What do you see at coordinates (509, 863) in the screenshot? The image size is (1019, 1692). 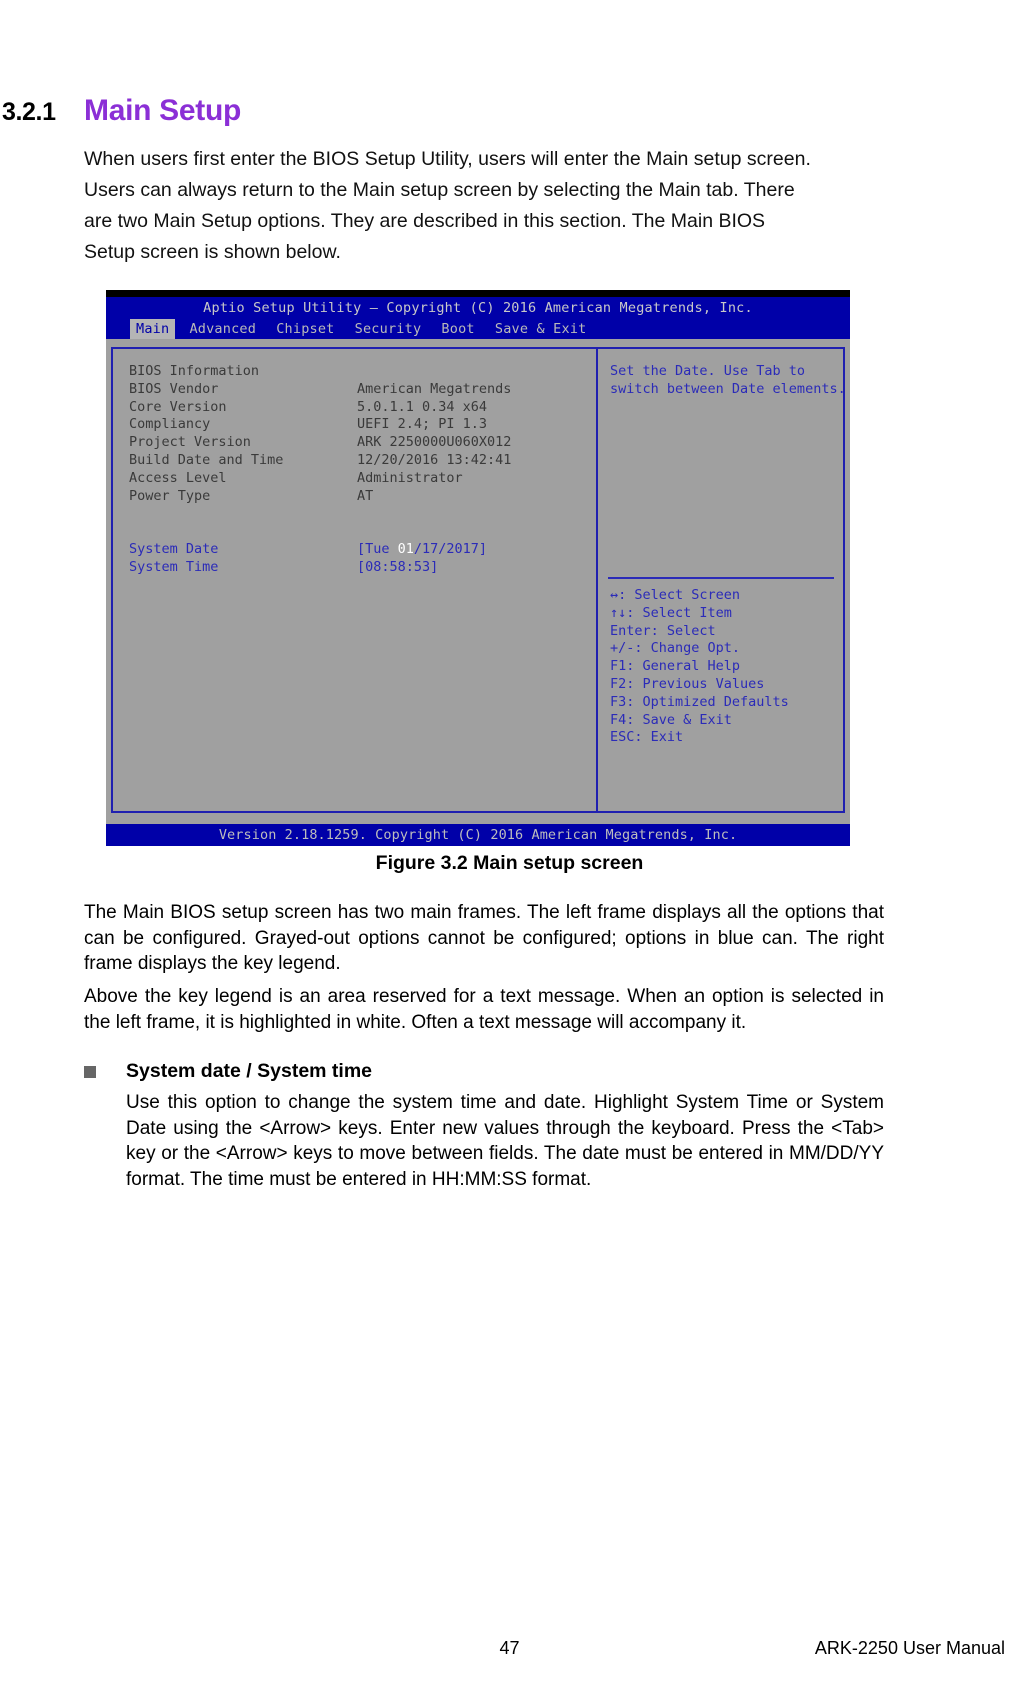 I see `figure-caption: Figure 3.2 Main setup screen` at bounding box center [509, 863].